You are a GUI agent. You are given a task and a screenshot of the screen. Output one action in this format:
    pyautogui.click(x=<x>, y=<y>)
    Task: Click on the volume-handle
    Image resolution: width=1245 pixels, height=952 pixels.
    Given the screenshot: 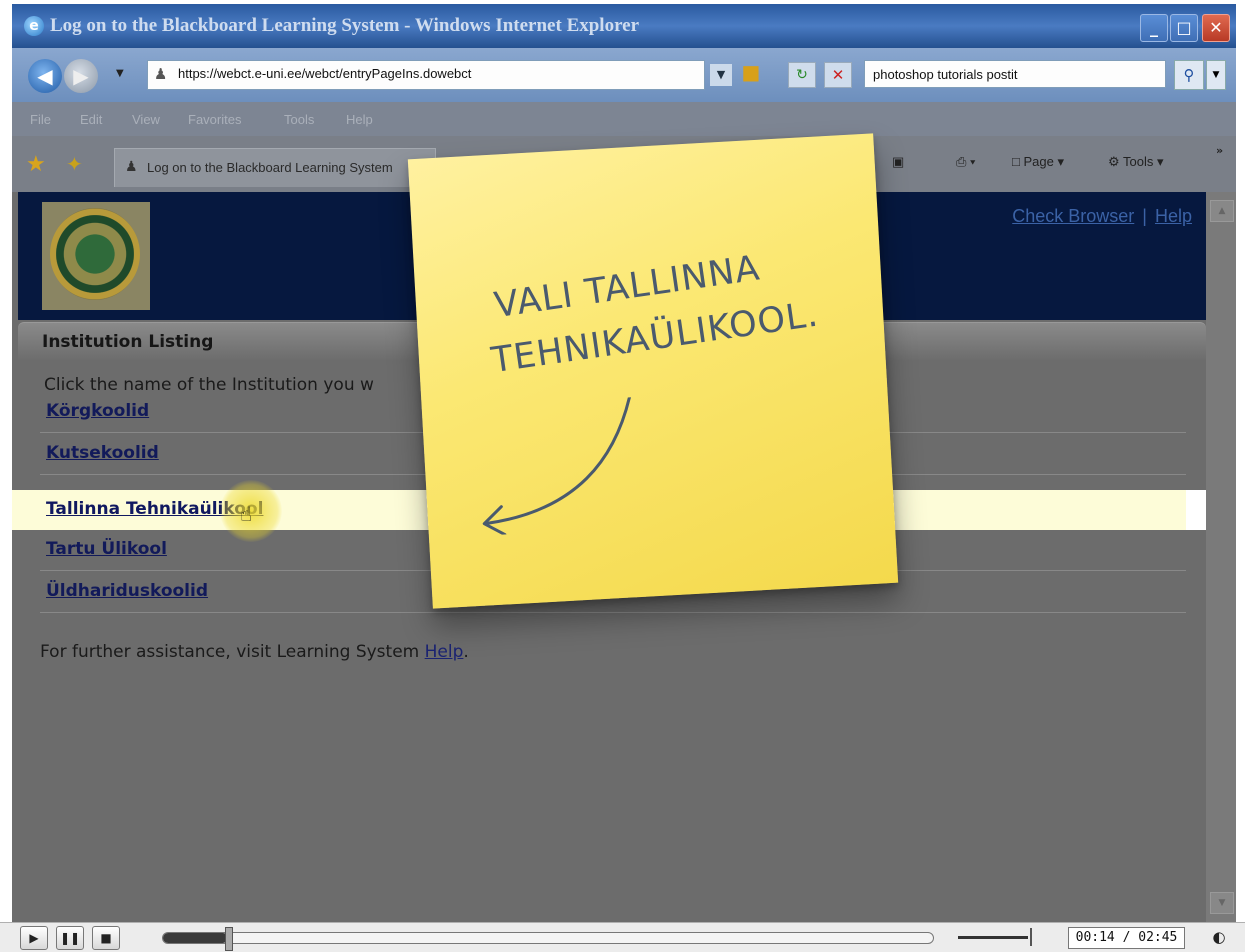 What is the action you would take?
    pyautogui.click(x=1031, y=937)
    